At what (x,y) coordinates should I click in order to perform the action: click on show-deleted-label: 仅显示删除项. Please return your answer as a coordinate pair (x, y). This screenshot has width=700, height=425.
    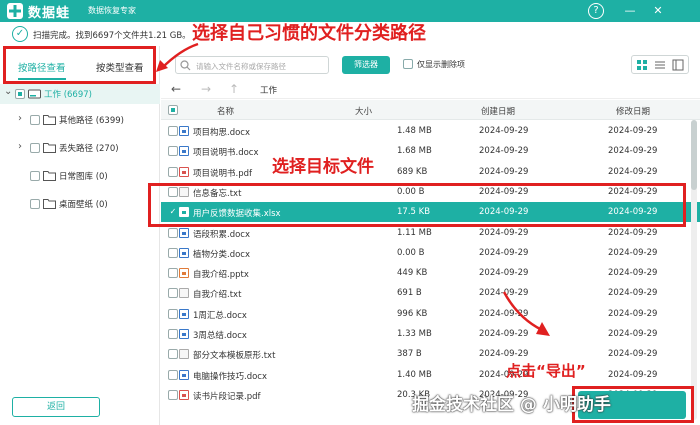
    Looking at the image, I should click on (441, 64).